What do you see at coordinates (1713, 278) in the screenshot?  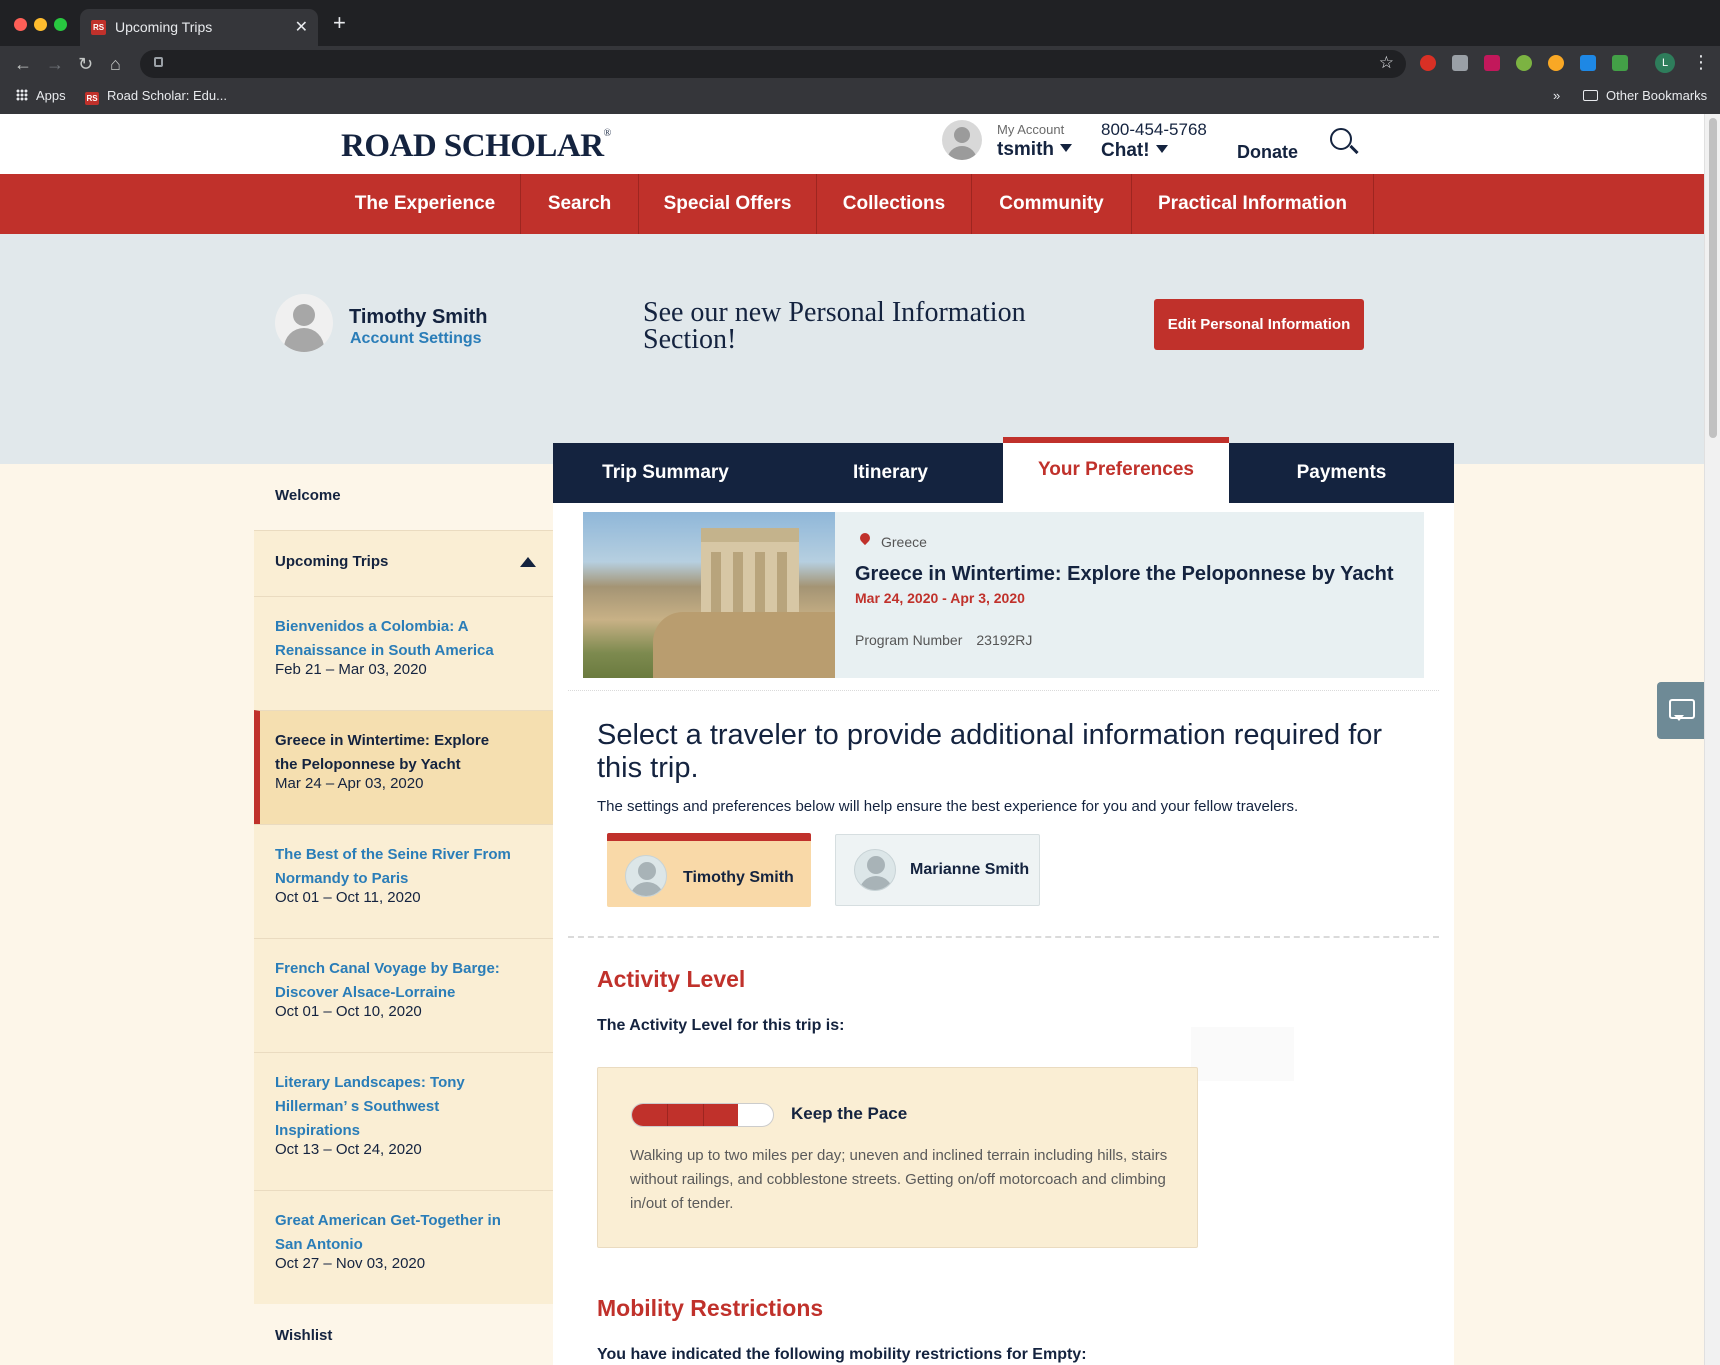 I see `scrollbar-thumb` at bounding box center [1713, 278].